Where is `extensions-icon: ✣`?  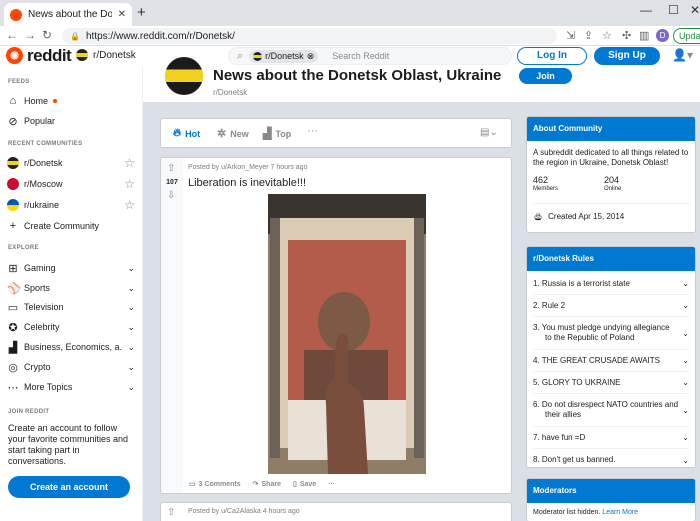
extensions-icon: ✣ is located at coordinates (626, 35).